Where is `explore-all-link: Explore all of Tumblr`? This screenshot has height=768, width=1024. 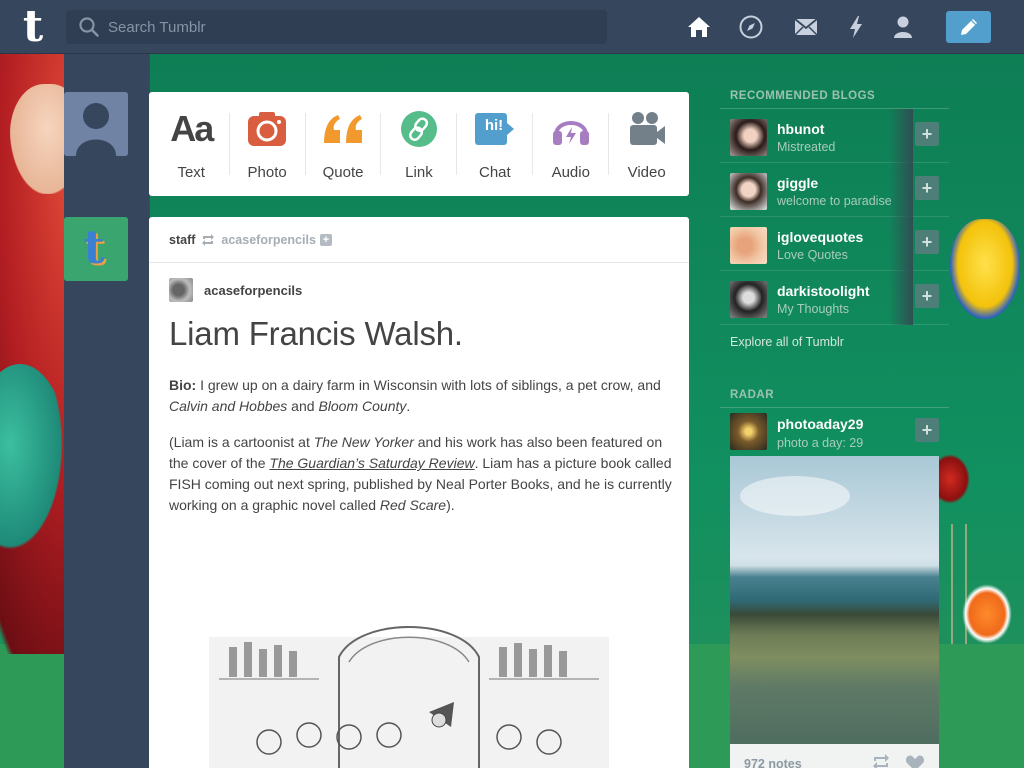
explore-all-link: Explore all of Tumblr is located at coordinates (834, 341).